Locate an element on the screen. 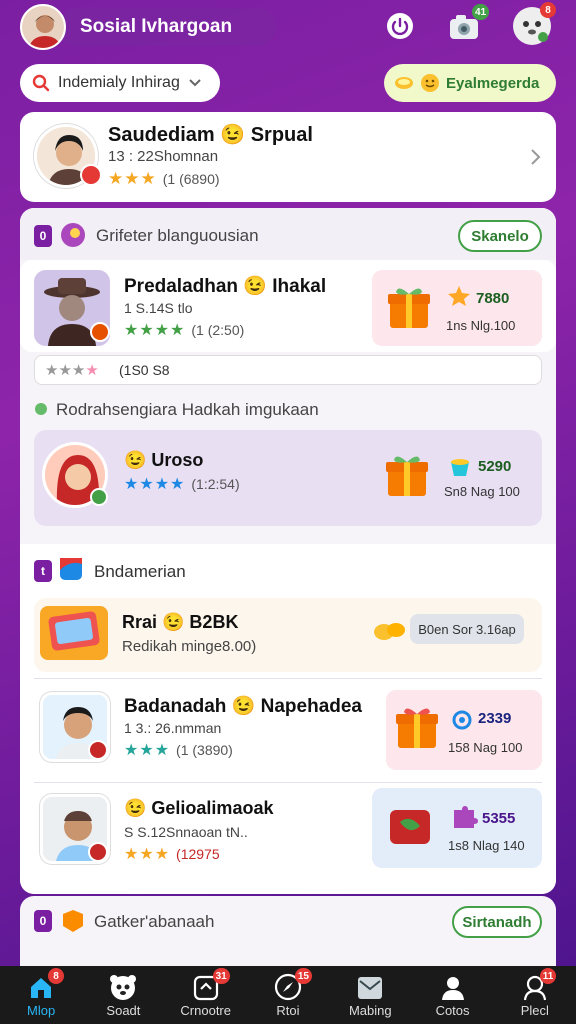 Image resolution: width=576 pixels, height=1024 pixels. nav-item-home: 8 Mlop is located at coordinates (41, 995).